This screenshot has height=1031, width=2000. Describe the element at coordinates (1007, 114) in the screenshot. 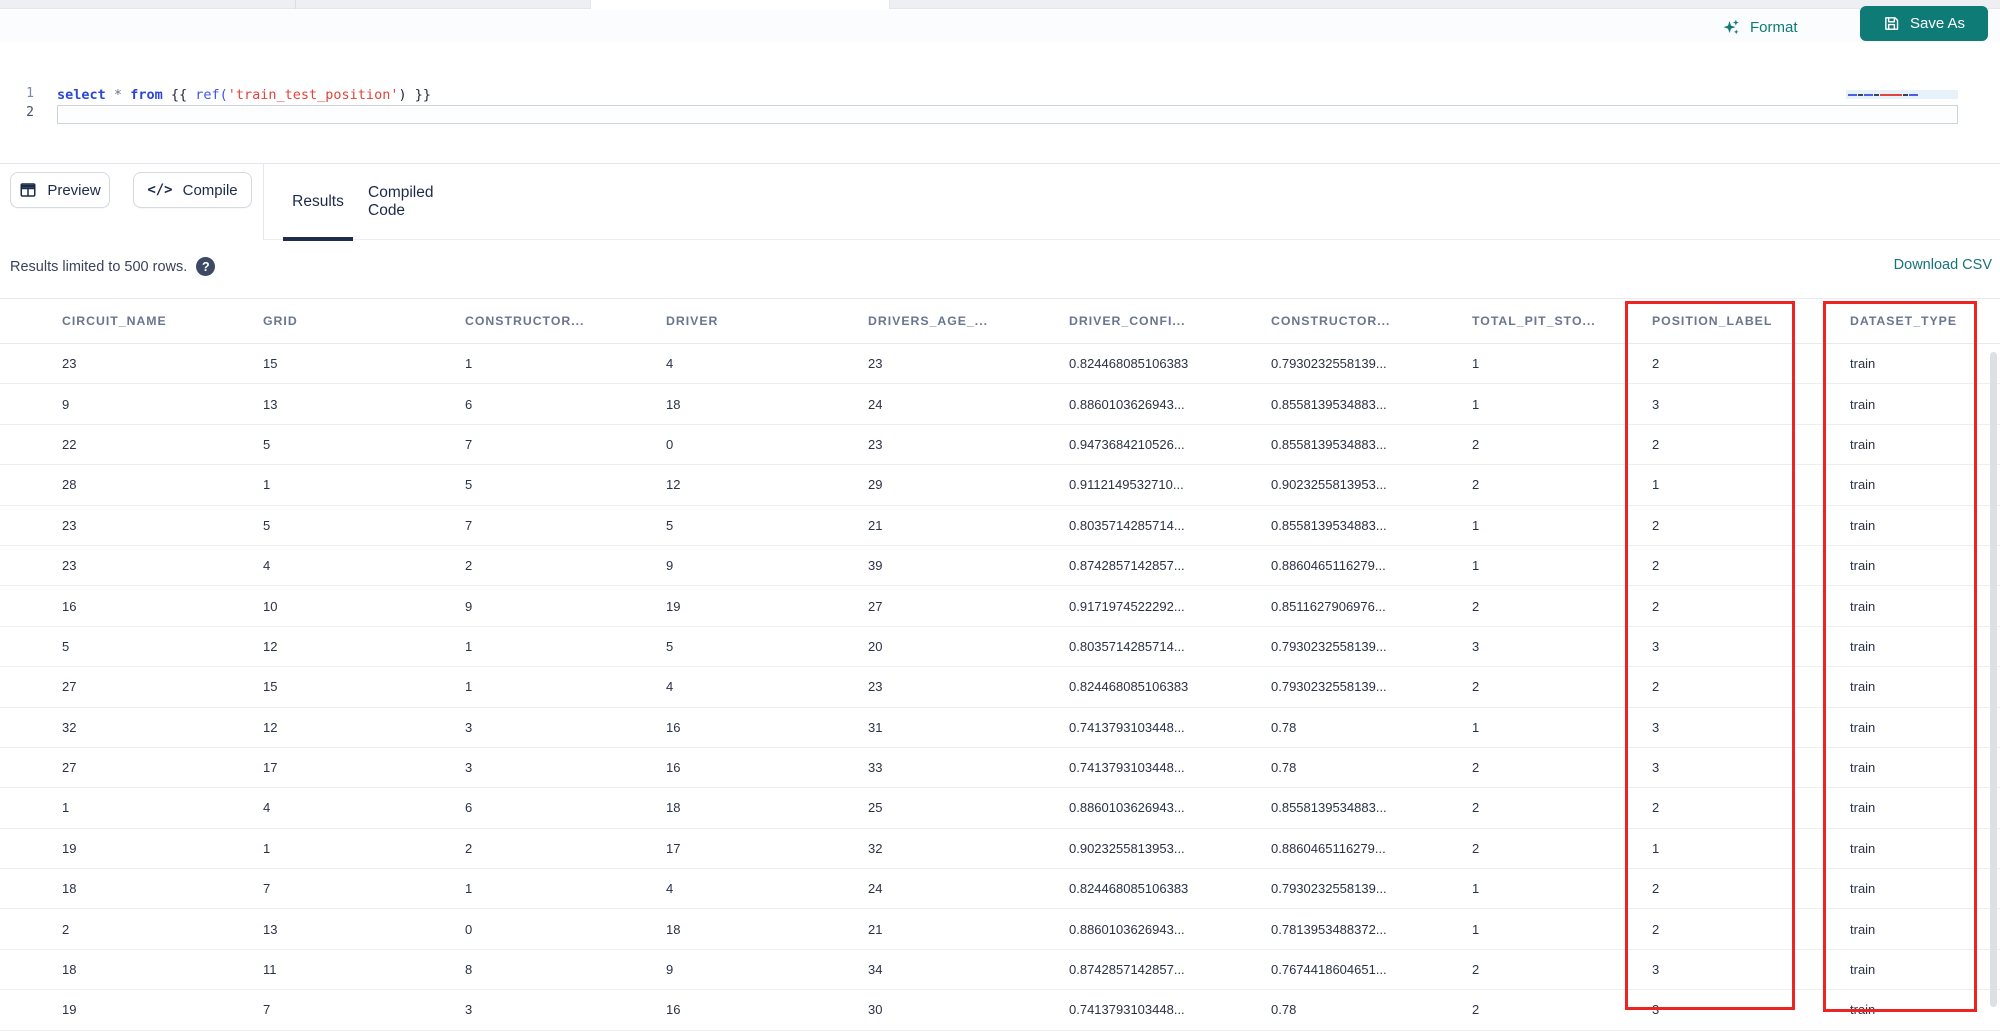

I see `active-line-cursor` at that location.